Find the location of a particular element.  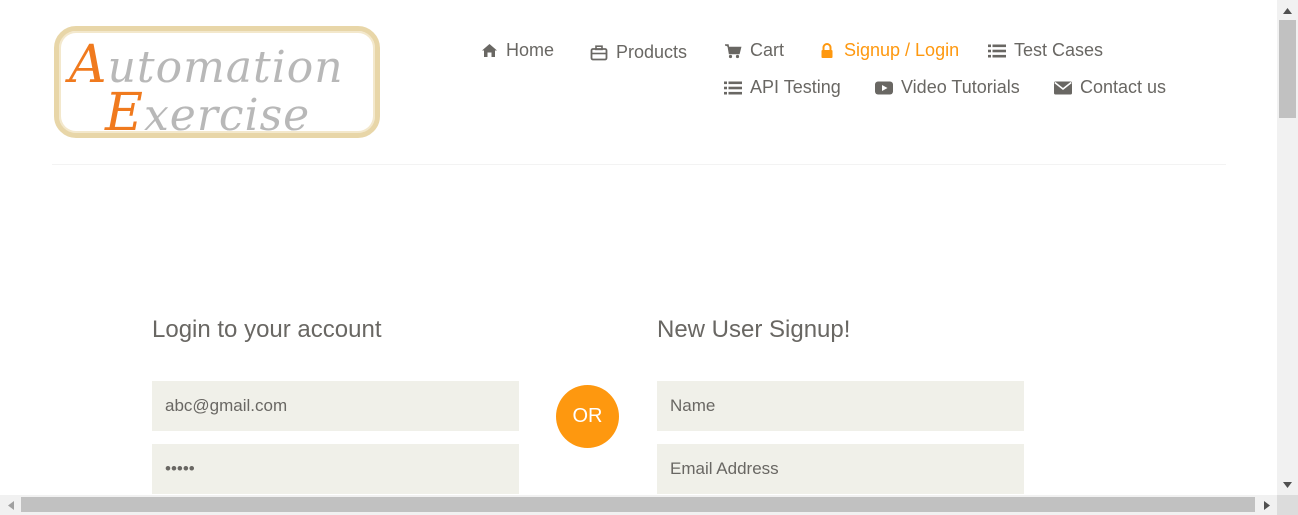

logo-line-exercise: Exercise is located at coordinates (208, 113).